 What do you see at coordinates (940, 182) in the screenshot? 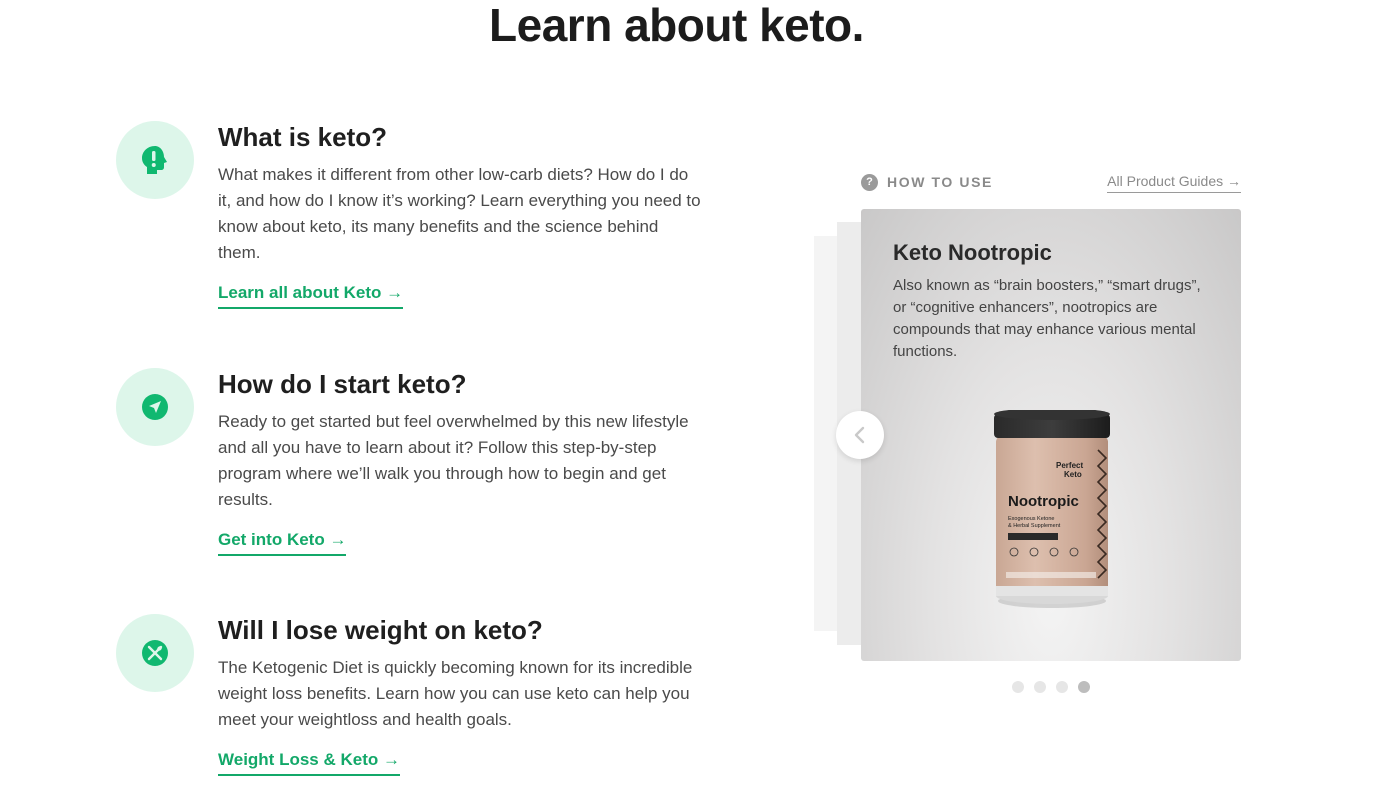
I see `how-to-use-label: HOW TO USE` at bounding box center [940, 182].